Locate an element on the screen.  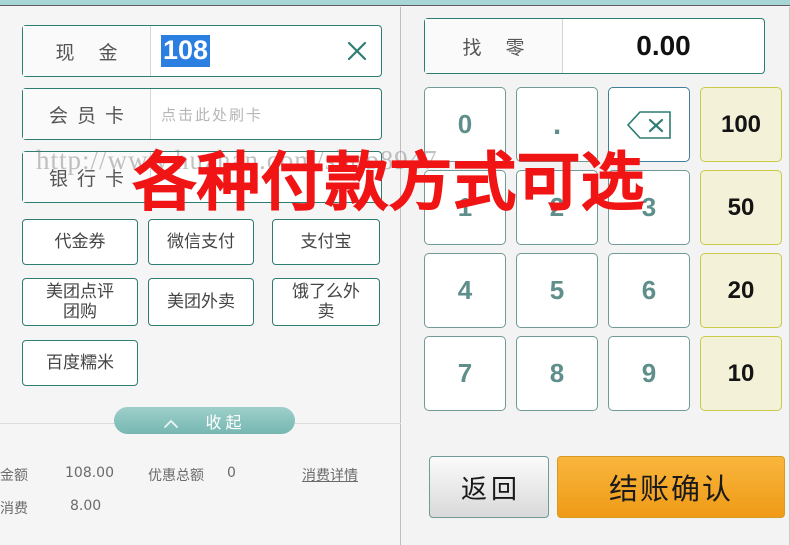
change-field: 找 零 0.00 is located at coordinates (594, 46).